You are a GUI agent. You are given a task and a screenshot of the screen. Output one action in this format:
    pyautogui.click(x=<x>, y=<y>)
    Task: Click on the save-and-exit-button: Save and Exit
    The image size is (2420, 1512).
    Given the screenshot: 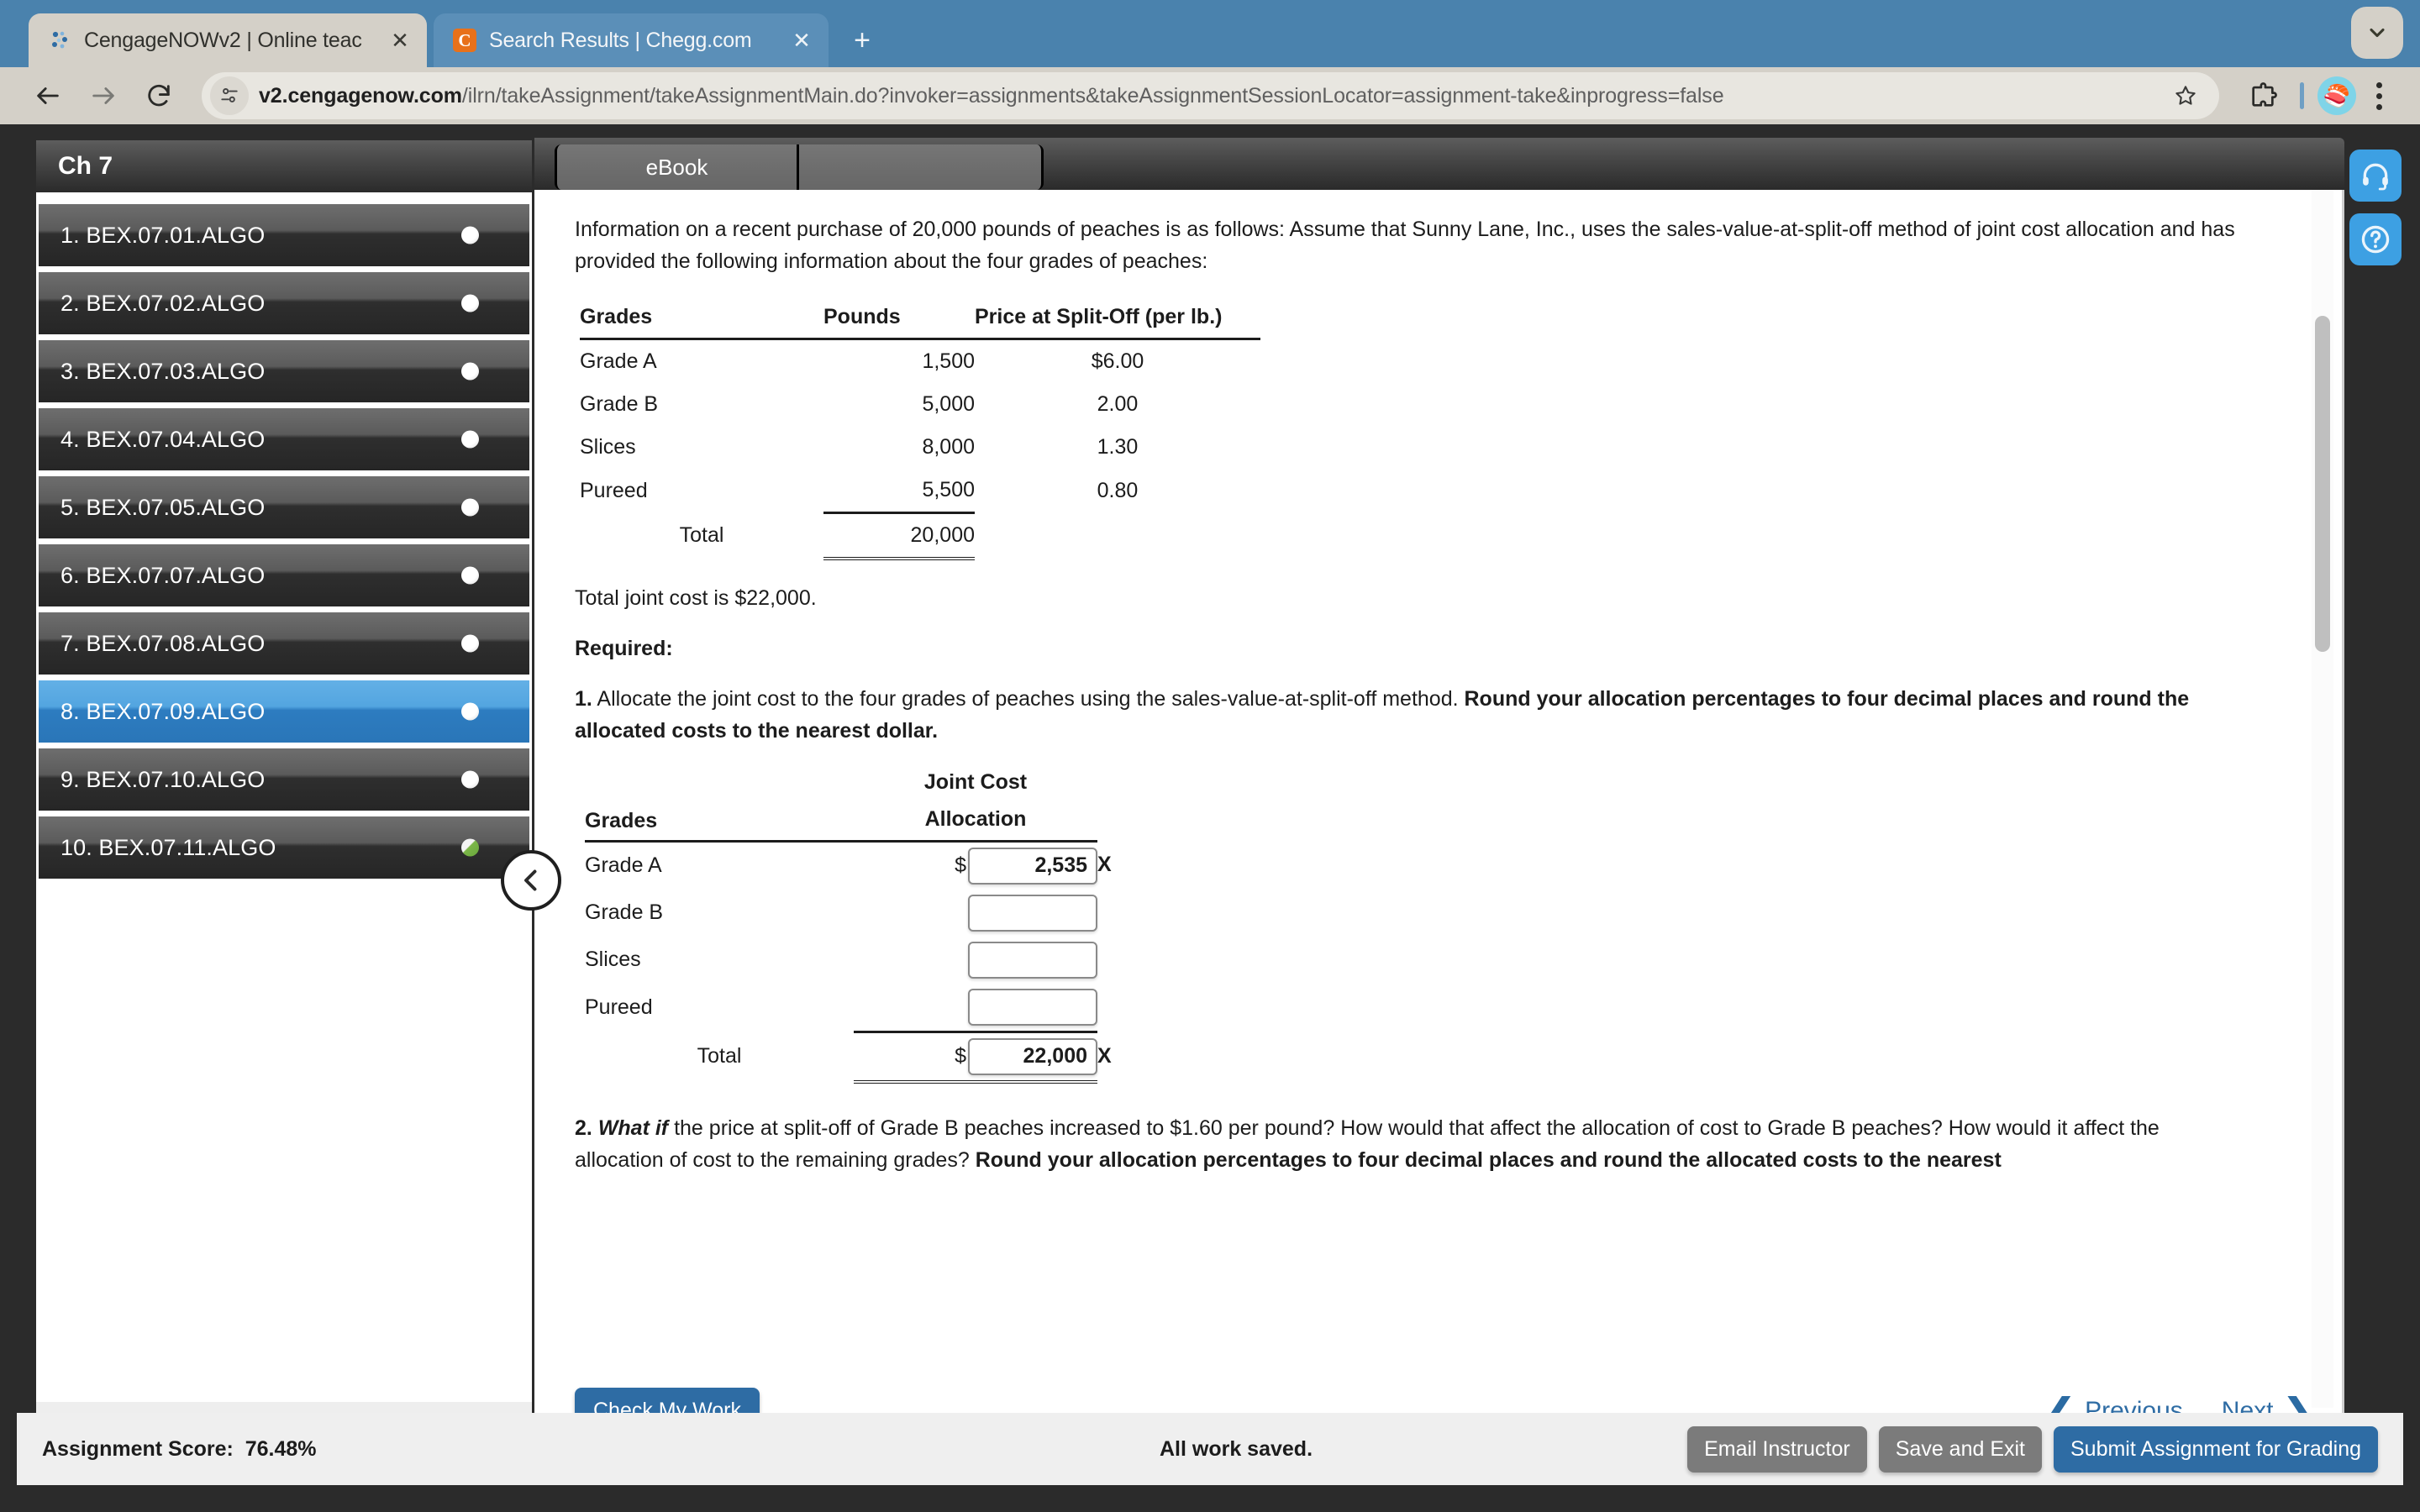 What is the action you would take?
    pyautogui.click(x=1960, y=1449)
    